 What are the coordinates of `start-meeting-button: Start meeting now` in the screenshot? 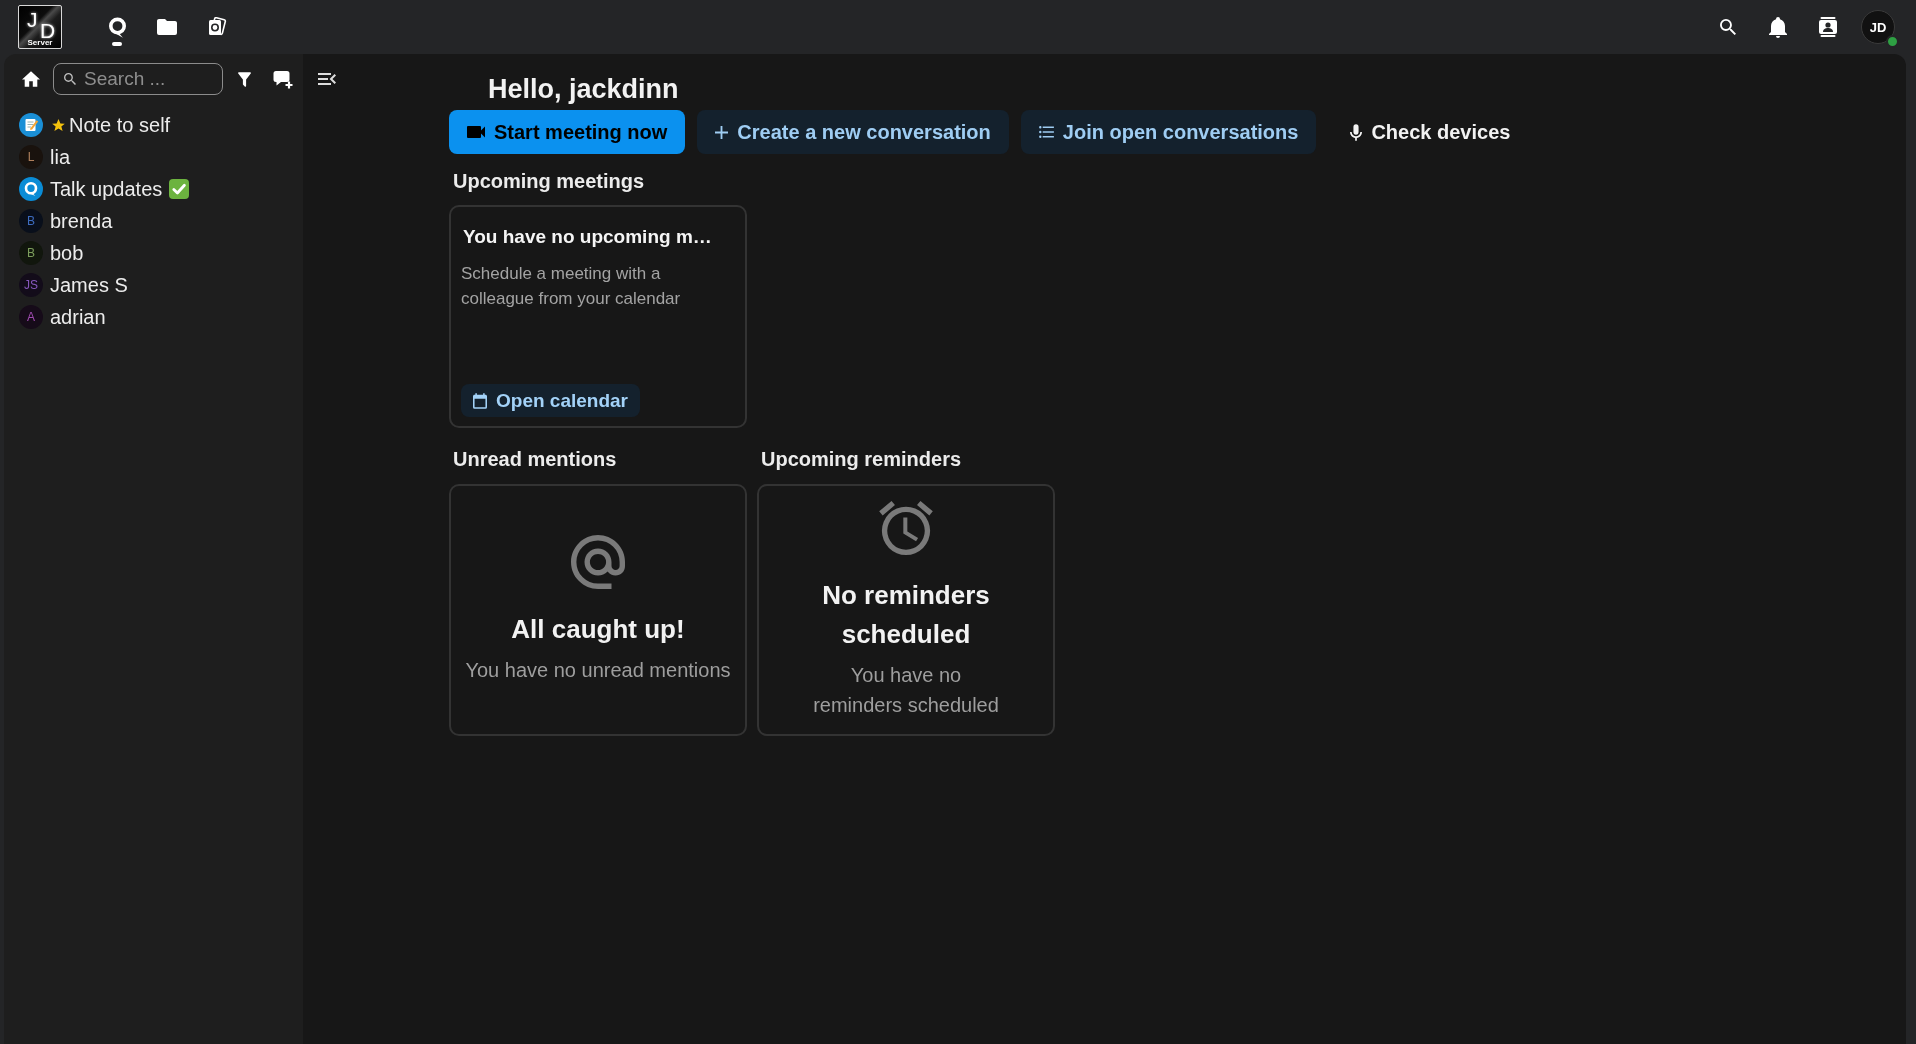 It's located at (567, 132).